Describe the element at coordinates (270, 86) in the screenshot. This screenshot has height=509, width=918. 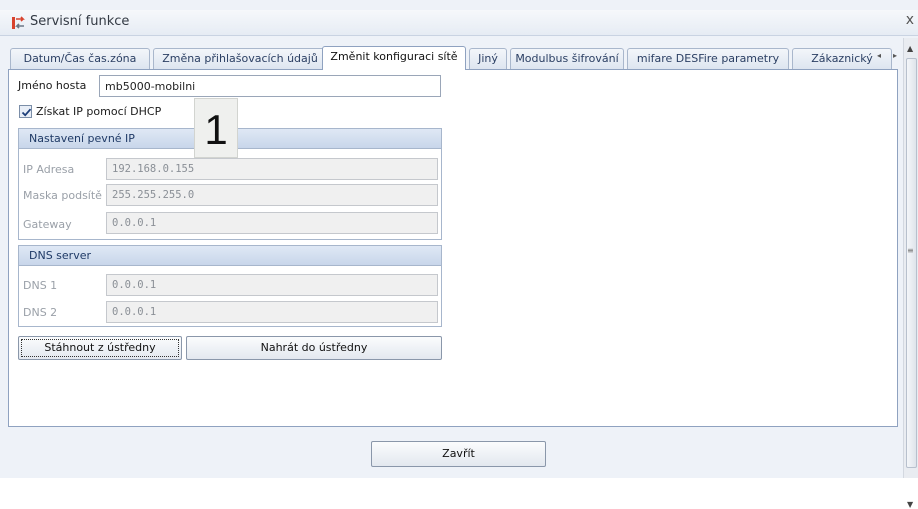
I see `hostname-input` at that location.